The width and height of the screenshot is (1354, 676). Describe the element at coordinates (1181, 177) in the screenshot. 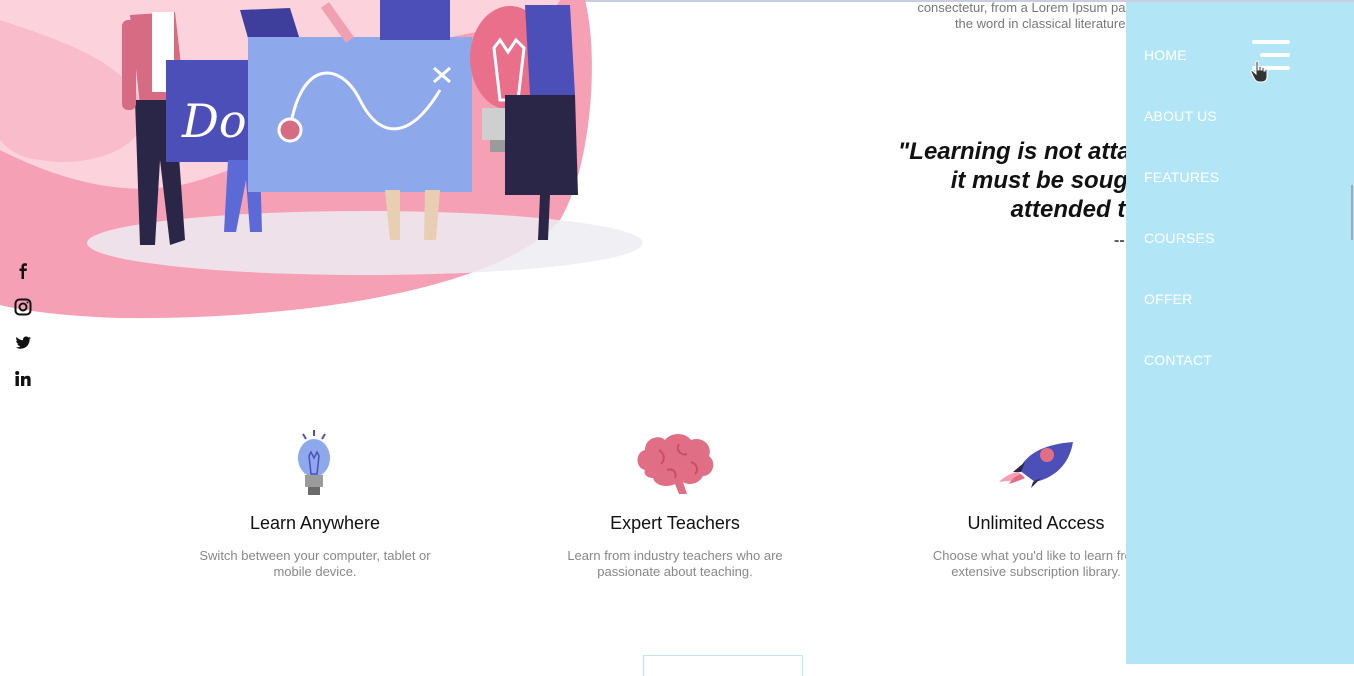

I see `menu-item-features: FEATURES` at that location.